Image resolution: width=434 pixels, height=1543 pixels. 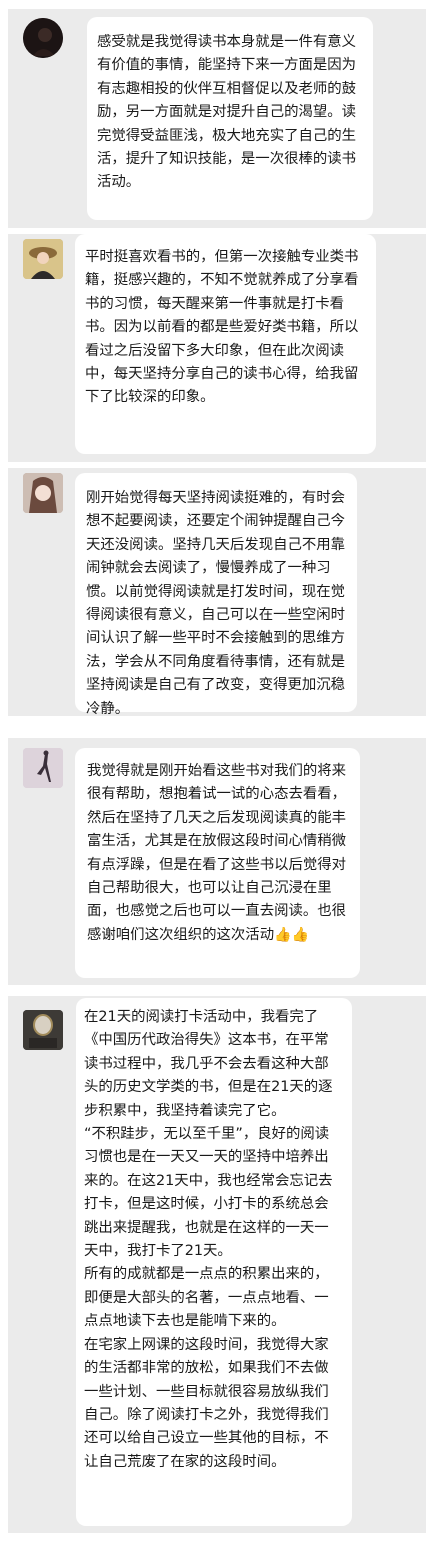 I want to click on mirror-room-avatar-icon, so click(x=43, y=1030).